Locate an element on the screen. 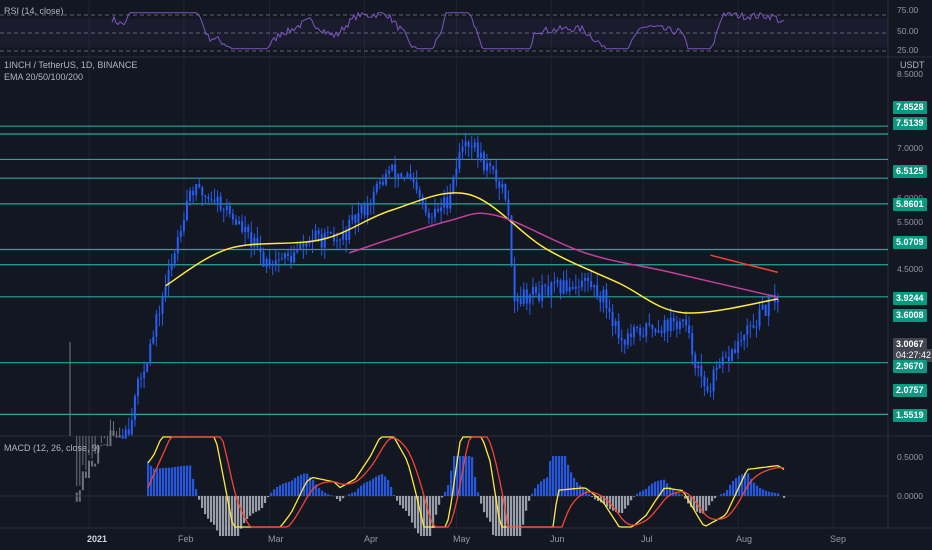  level-tag: 7.5139 is located at coordinates (910, 123).